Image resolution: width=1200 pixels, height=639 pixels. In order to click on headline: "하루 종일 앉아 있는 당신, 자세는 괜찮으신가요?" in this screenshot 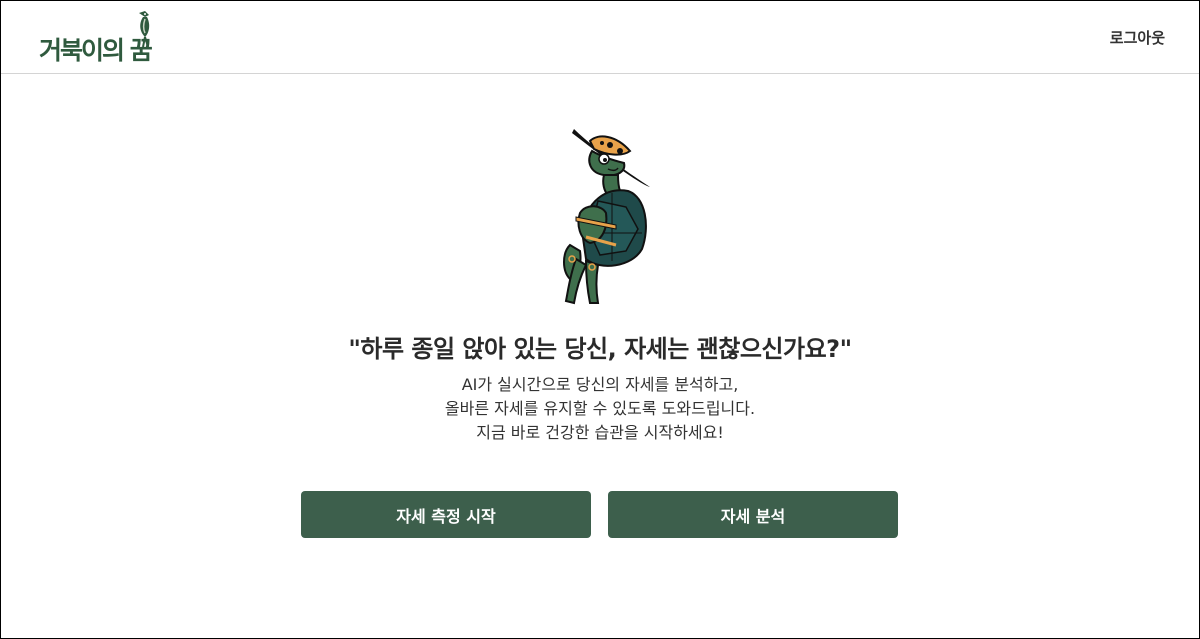, I will do `click(600, 349)`.